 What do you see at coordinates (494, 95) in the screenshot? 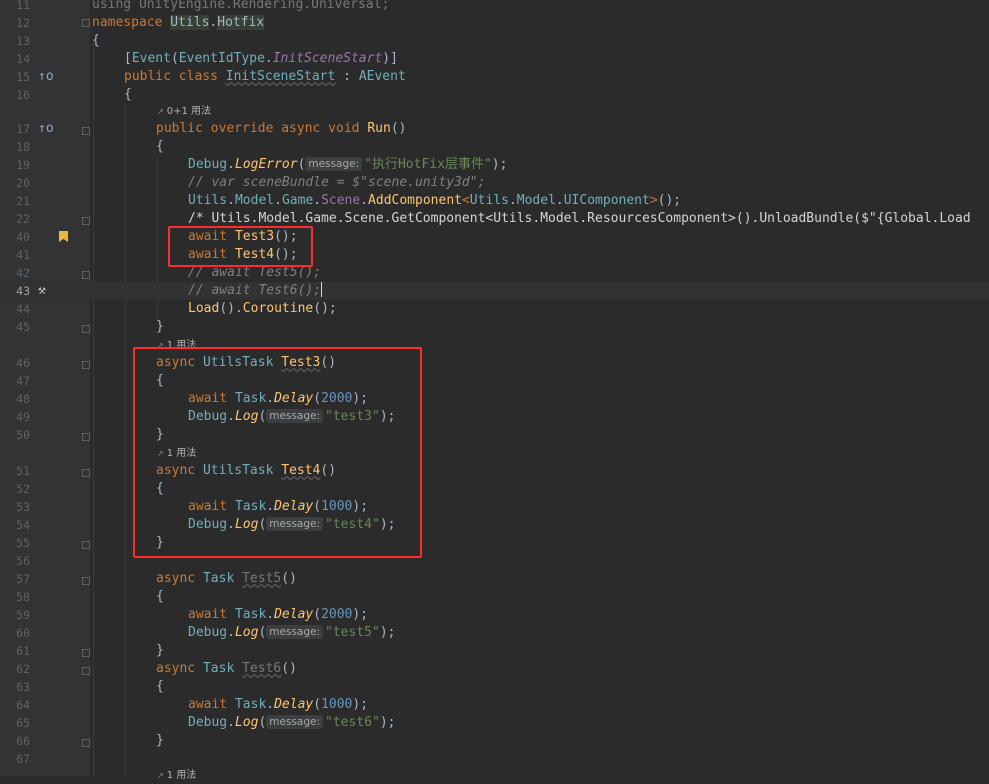
I see `code-line-16: 16 {` at bounding box center [494, 95].